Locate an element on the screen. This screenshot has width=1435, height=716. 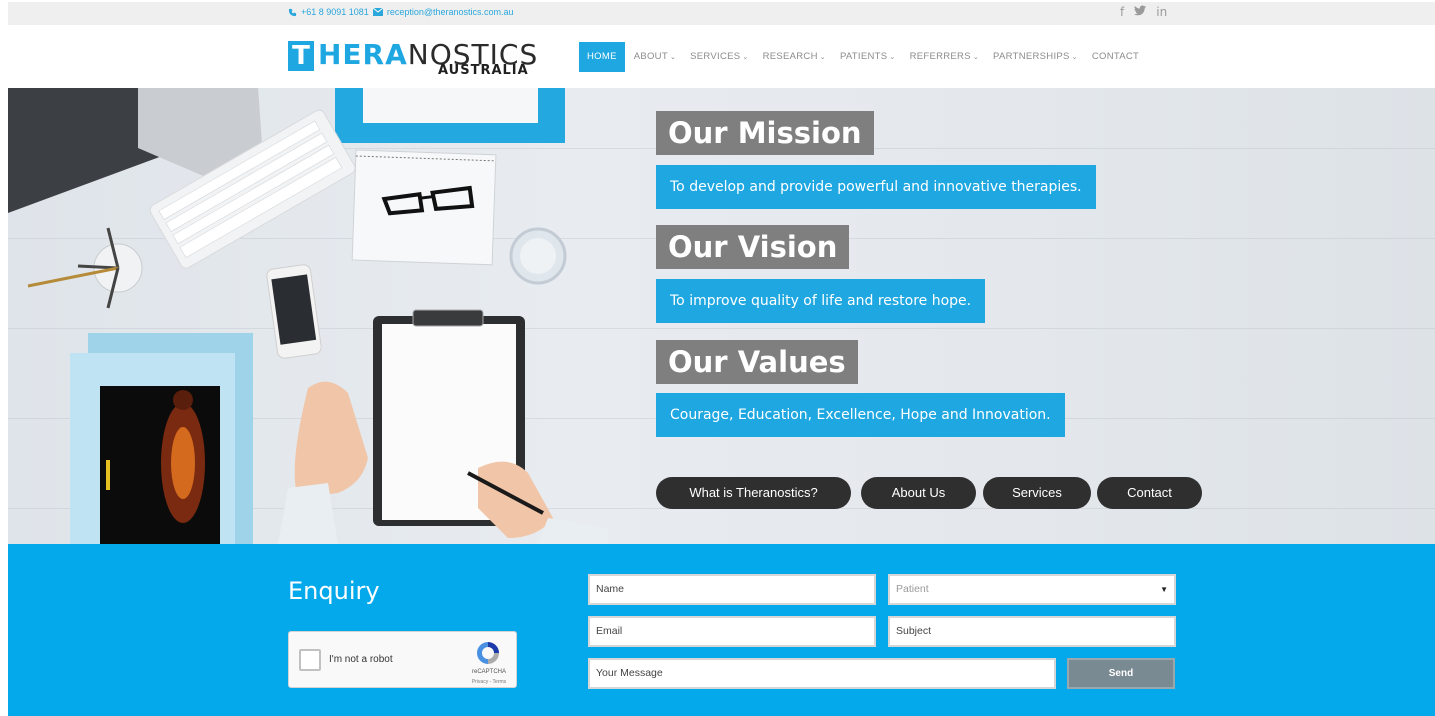
nav-referrers: REFERRERS ⌄ is located at coordinates (944, 57).